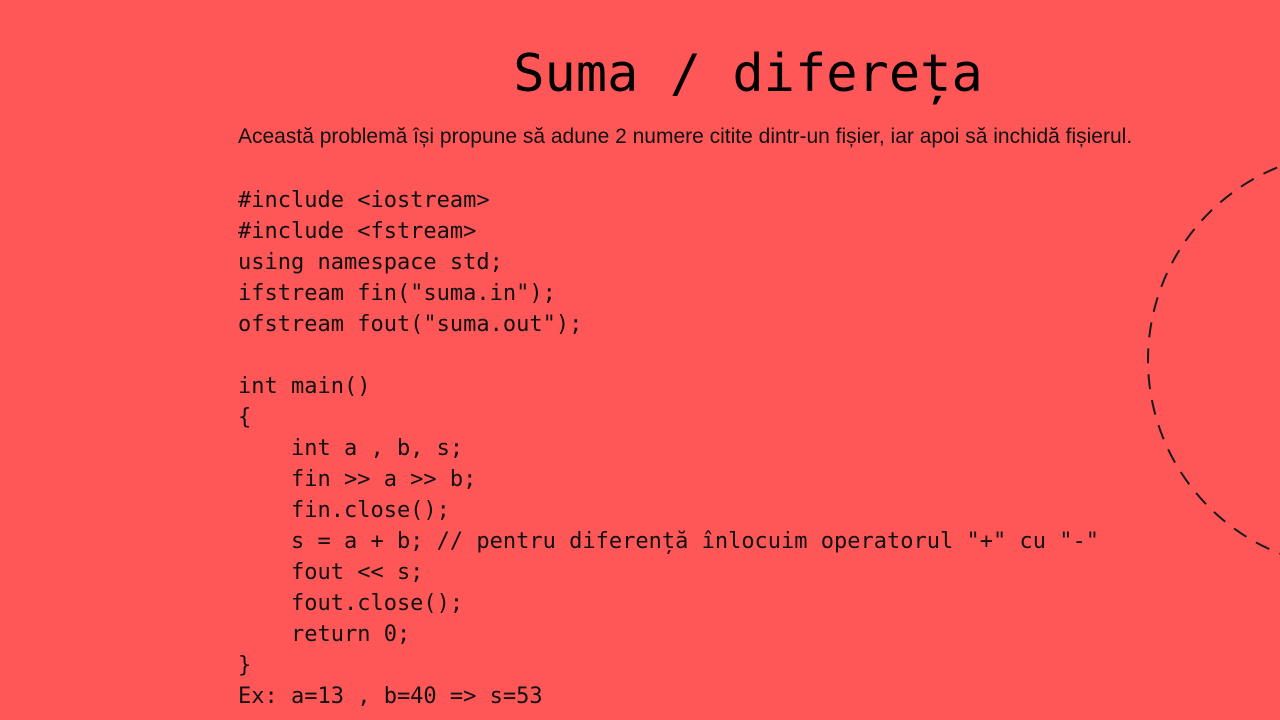 This screenshot has width=1280, height=720. What do you see at coordinates (1213, 360) in the screenshot?
I see `dashed-circle-decoration` at bounding box center [1213, 360].